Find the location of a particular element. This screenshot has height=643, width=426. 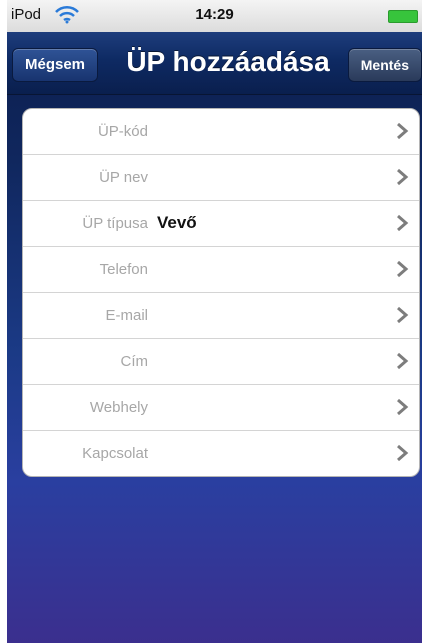

row-up-nev: ÜP nev is located at coordinates (221, 178).